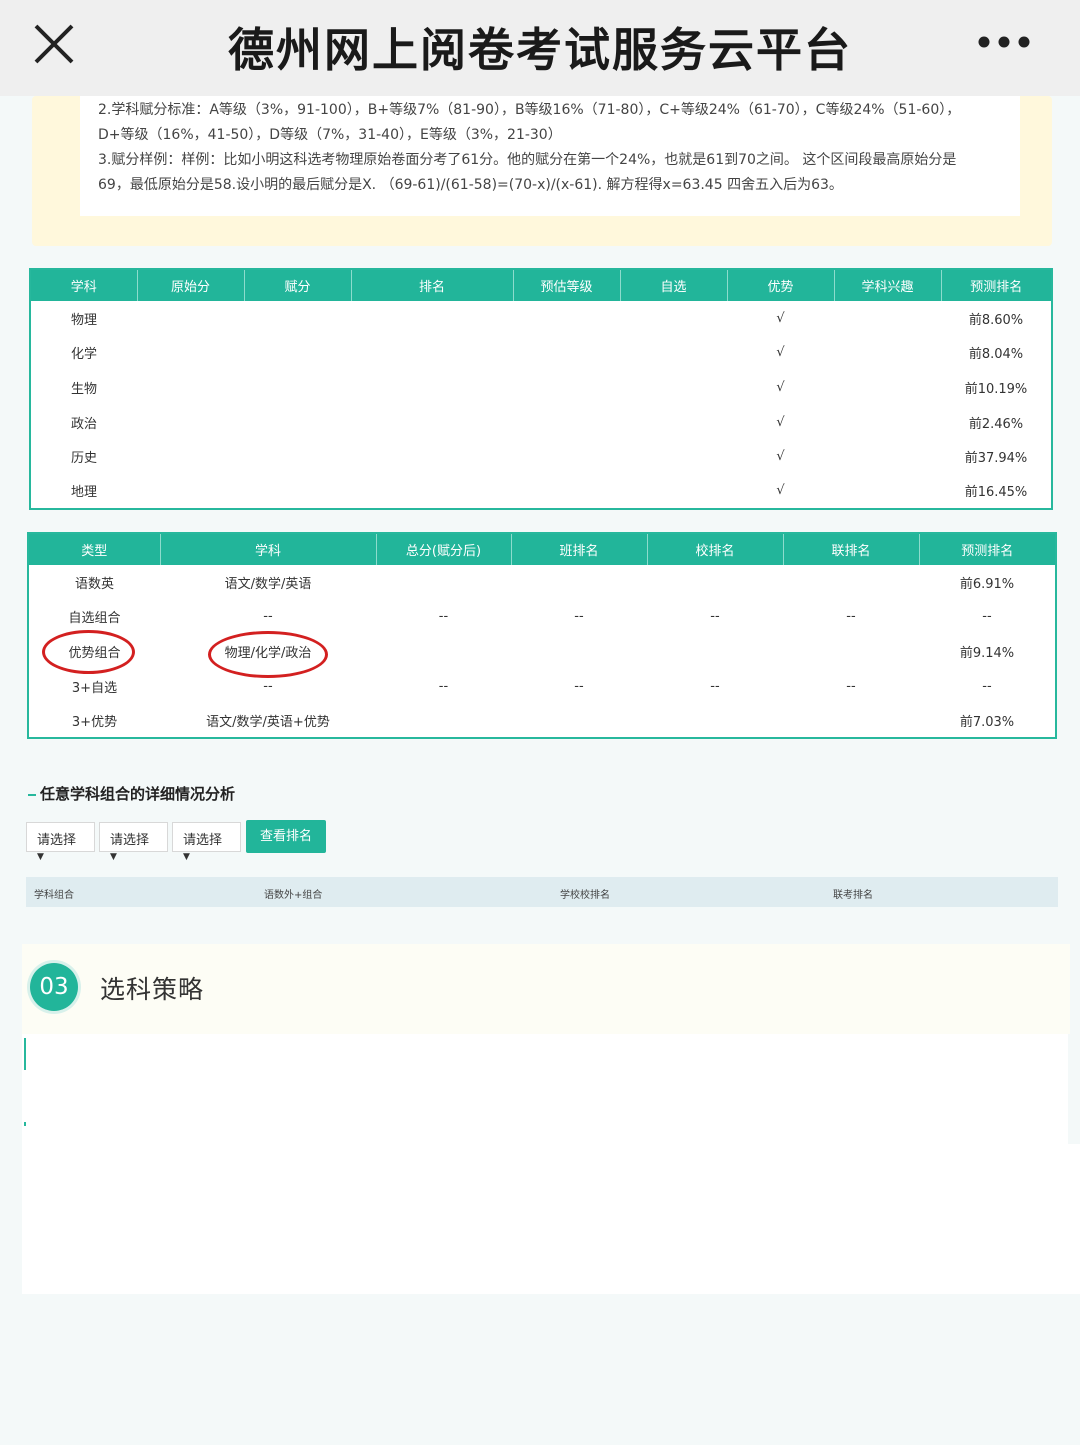 This screenshot has width=1080, height=1445. I want to click on predicted-rank-cell: 前8.04%, so click(996, 355).